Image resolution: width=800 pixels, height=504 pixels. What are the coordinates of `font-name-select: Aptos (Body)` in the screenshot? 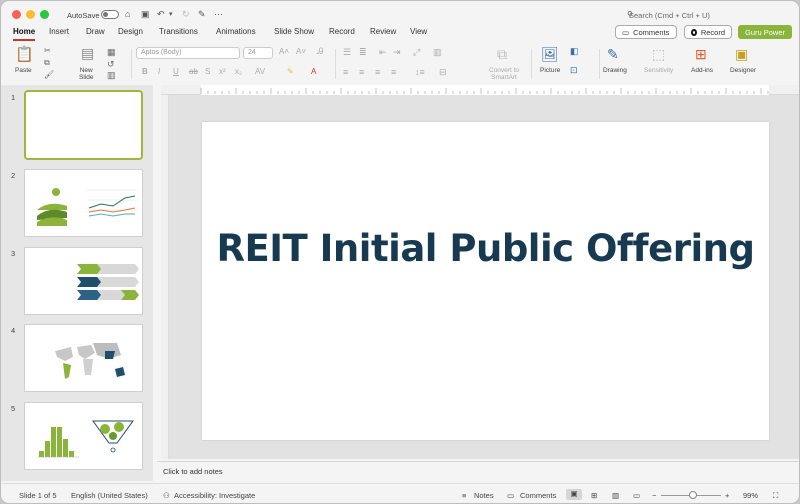 It's located at (188, 53).